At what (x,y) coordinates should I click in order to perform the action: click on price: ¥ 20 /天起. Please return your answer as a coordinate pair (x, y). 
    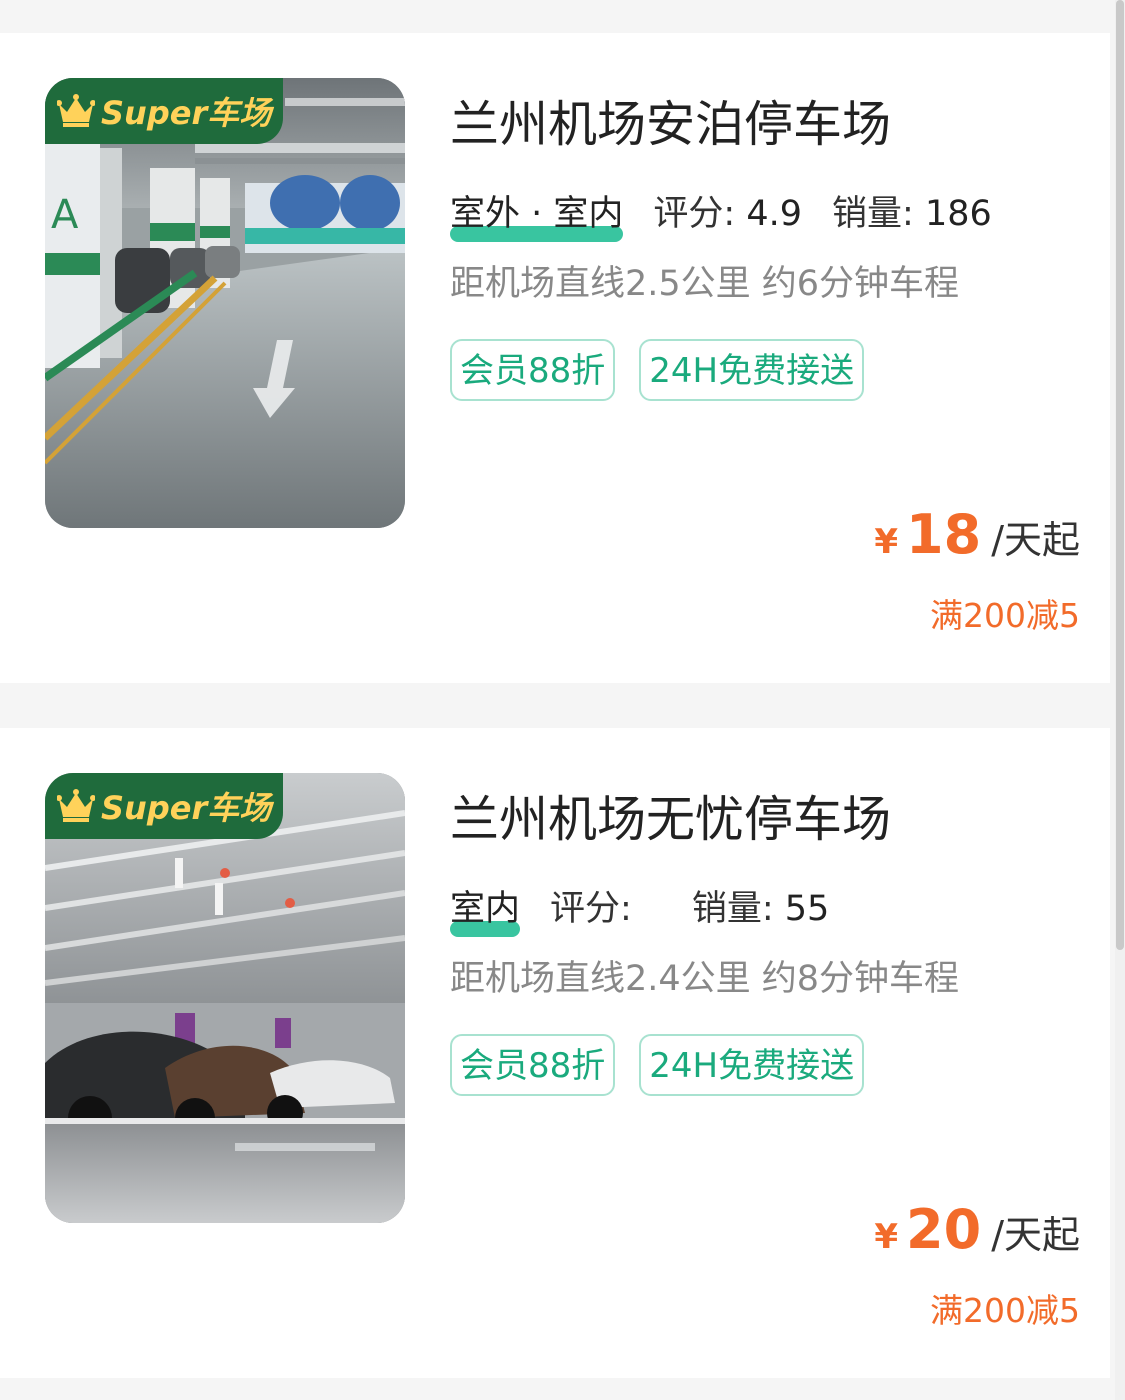
    Looking at the image, I should click on (977, 1229).